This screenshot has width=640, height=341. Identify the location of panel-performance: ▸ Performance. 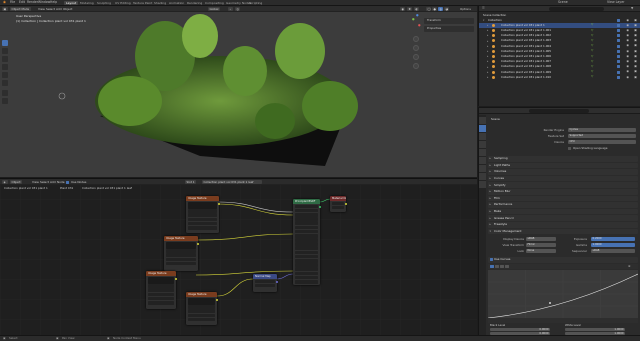
(563, 205).